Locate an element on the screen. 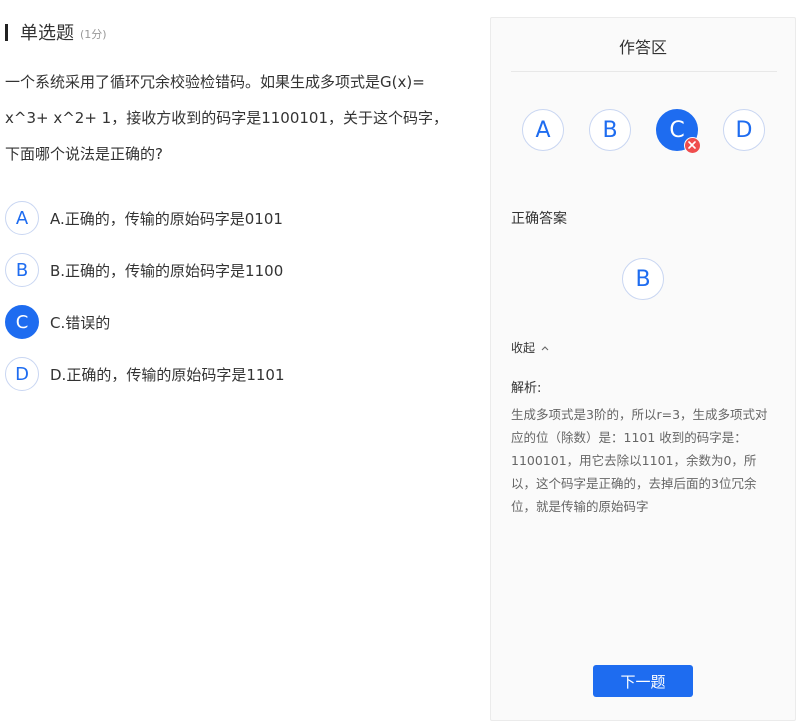 The height and width of the screenshot is (726, 805). option-c: C C.错误的 is located at coordinates (145, 322).